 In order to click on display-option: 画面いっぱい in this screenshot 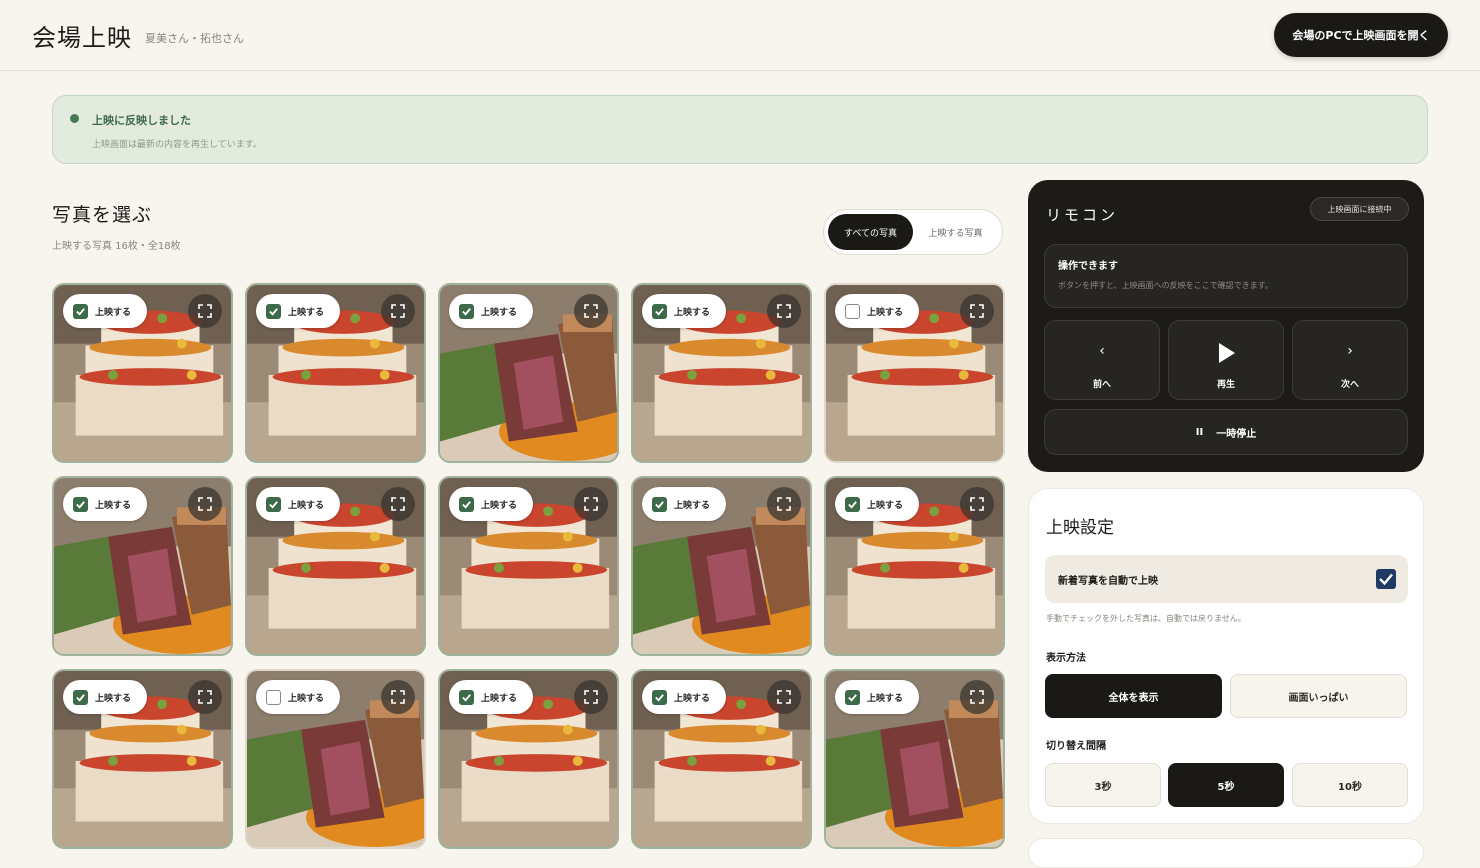, I will do `click(1318, 696)`.